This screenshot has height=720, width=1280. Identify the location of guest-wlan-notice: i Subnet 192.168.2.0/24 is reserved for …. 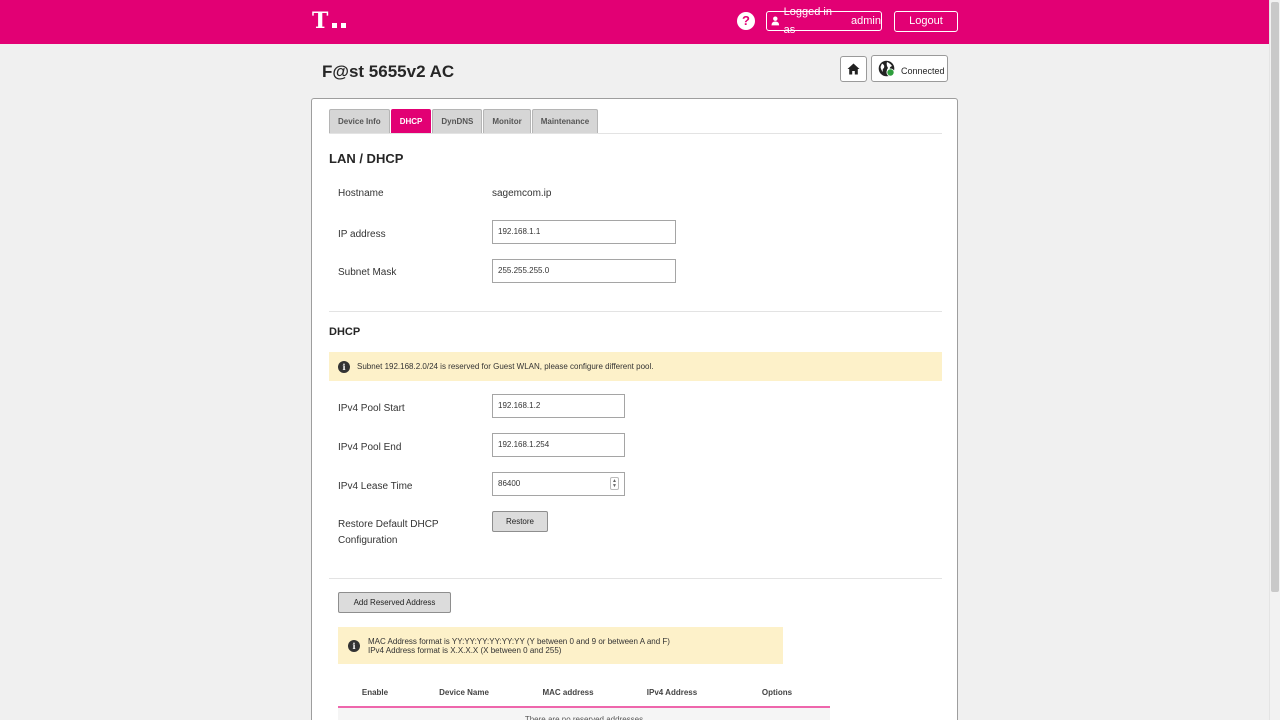
(635, 366).